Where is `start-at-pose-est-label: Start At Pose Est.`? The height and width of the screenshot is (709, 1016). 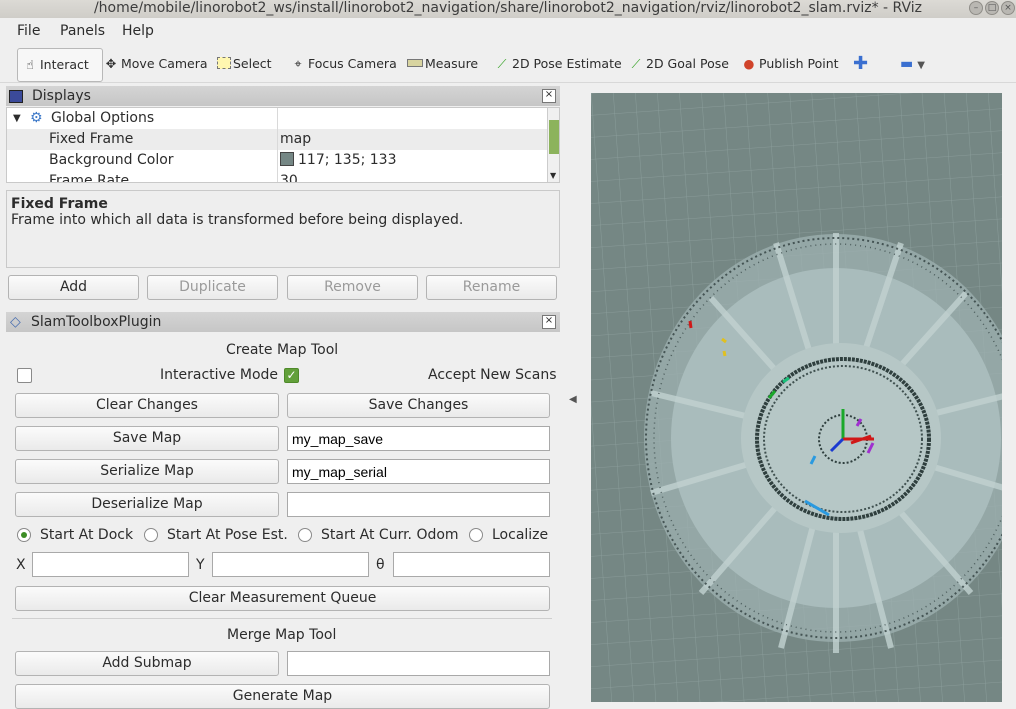
start-at-pose-est-label: Start At Pose Est. is located at coordinates (227, 535).